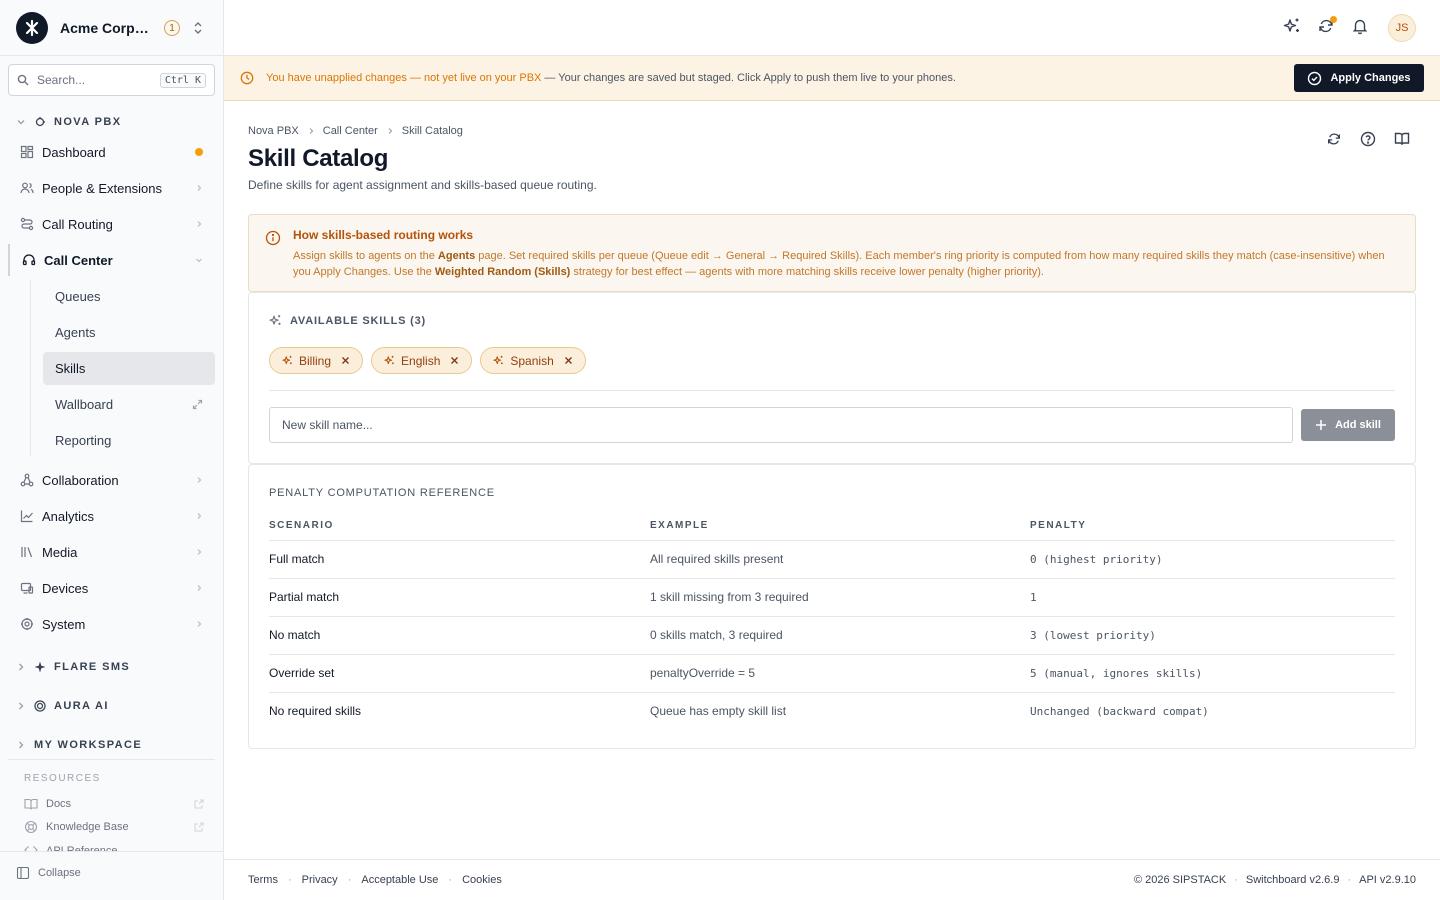  Describe the element at coordinates (114, 804) in the screenshot. I see `resource-docs: Docs` at that location.